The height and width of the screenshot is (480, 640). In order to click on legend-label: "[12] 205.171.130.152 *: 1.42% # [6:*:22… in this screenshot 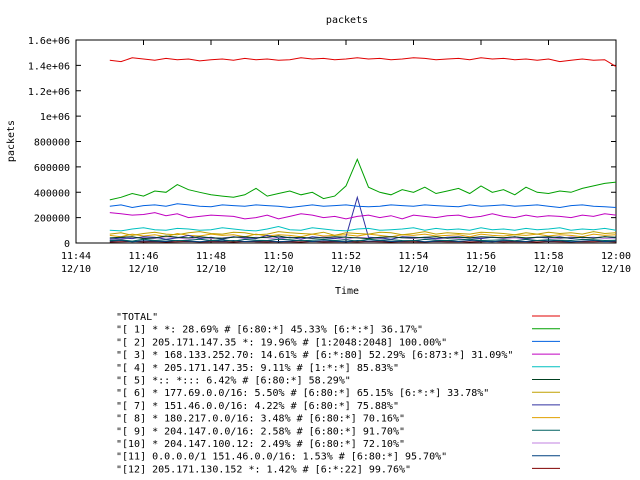, I will do `click(263, 469)`.